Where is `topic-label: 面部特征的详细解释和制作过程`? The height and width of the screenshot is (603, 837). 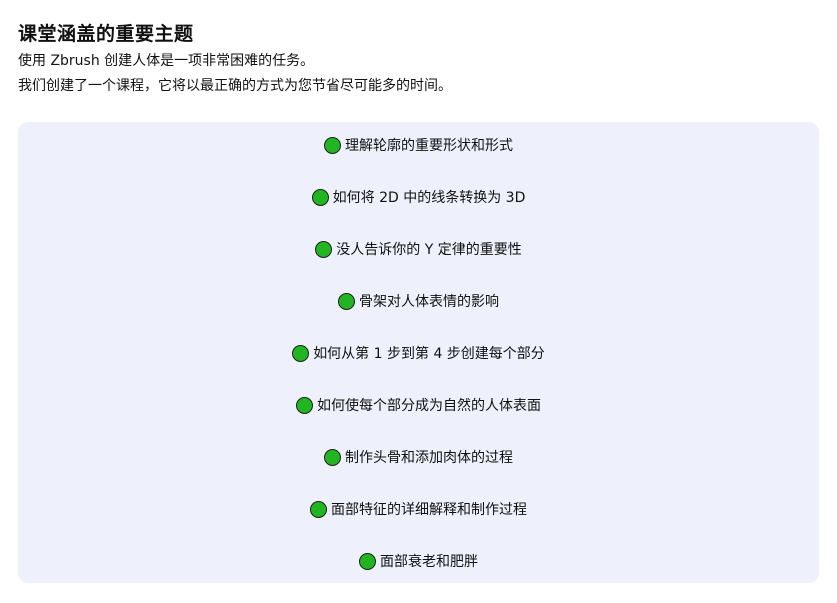 topic-label: 面部特征的详细解释和制作过程 is located at coordinates (429, 510).